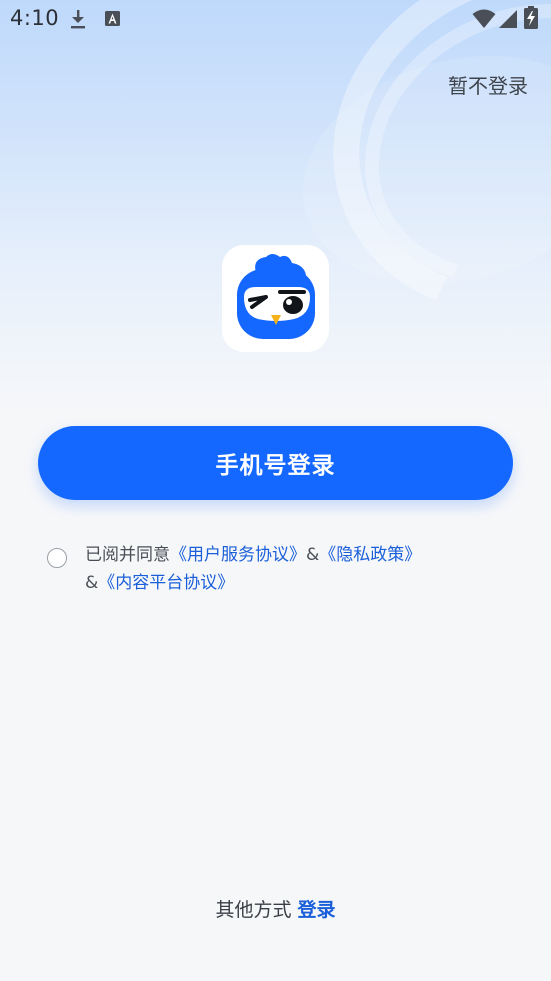  I want to click on status-time: 4:10, so click(35, 18).